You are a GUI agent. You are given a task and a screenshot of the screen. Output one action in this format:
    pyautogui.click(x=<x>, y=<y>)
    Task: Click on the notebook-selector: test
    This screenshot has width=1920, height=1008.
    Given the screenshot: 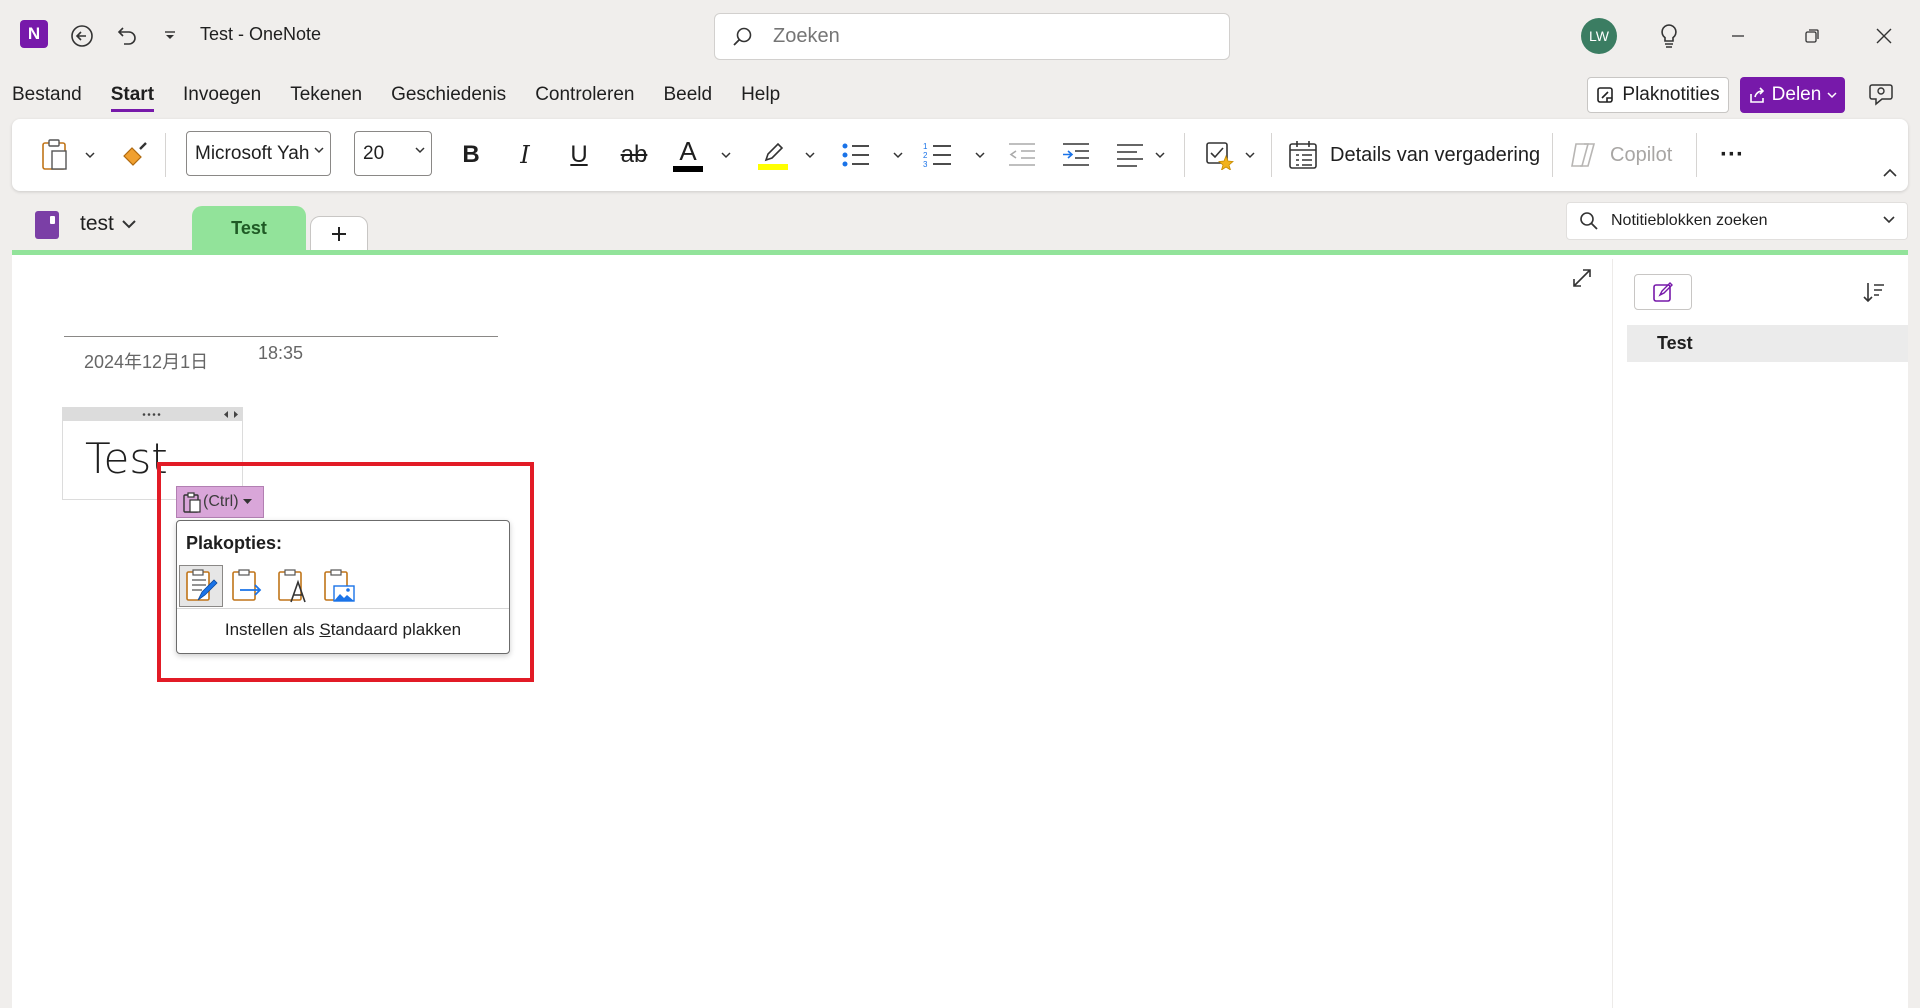 What is the action you would take?
    pyautogui.click(x=108, y=224)
    